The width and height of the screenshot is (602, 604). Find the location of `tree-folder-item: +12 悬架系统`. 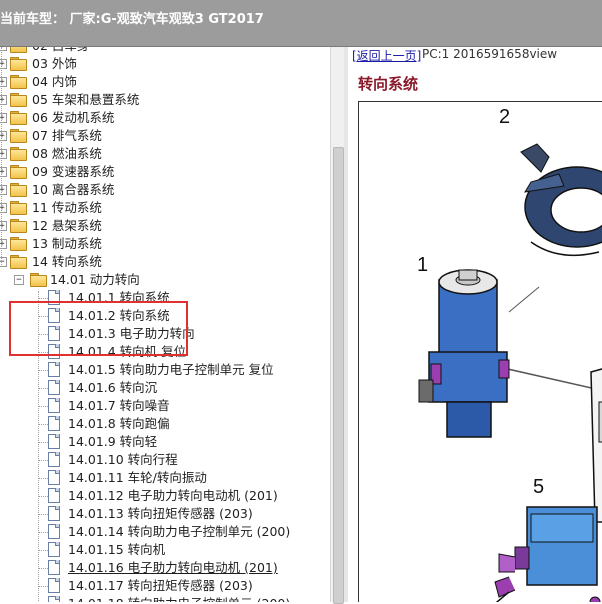

tree-folder-item: +12 悬架系统 is located at coordinates (165, 226).